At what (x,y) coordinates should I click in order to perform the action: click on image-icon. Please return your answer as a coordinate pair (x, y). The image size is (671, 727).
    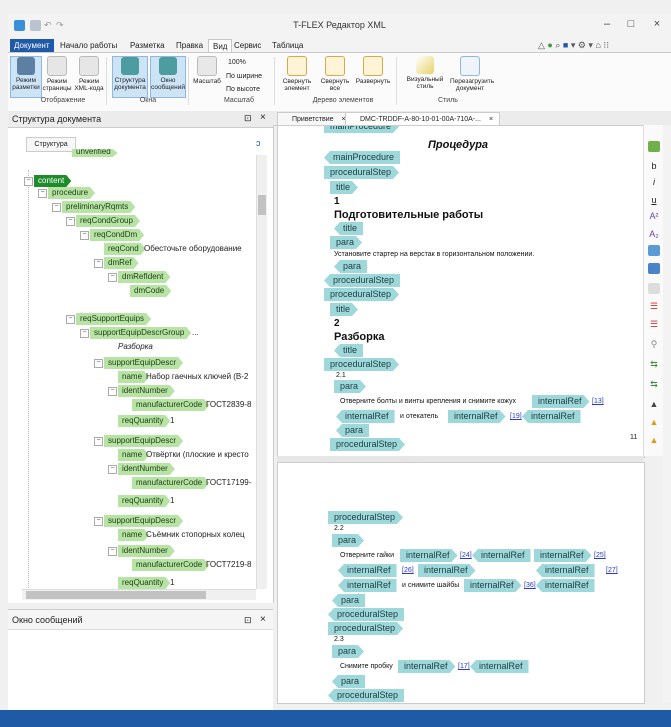
    Looking at the image, I should click on (654, 250).